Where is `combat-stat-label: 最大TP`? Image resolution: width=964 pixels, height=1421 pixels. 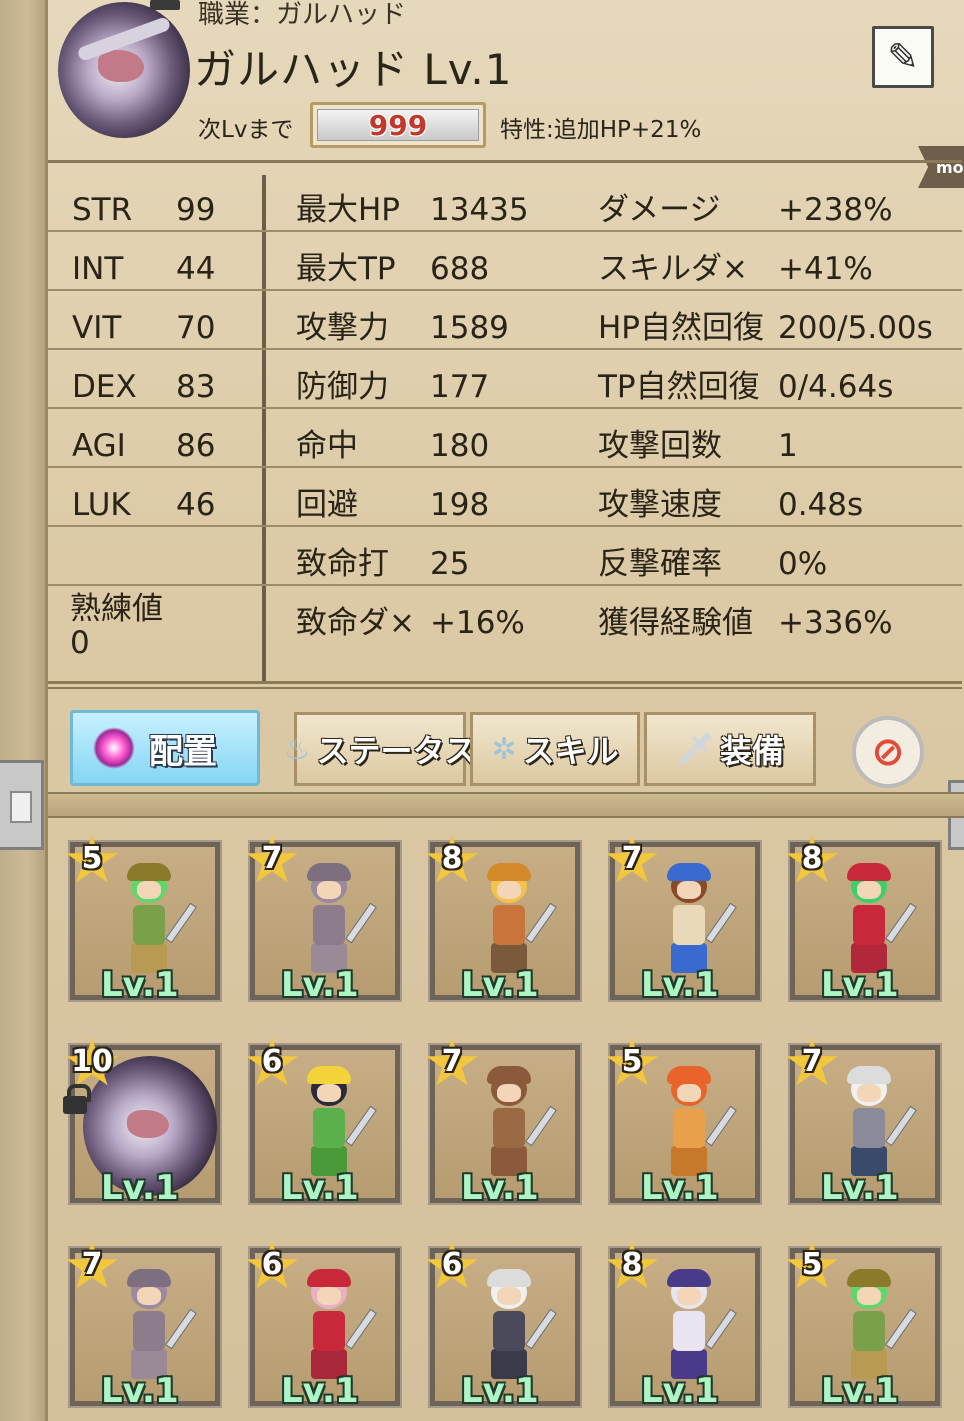
combat-stat-label: 最大TP is located at coordinates (346, 269).